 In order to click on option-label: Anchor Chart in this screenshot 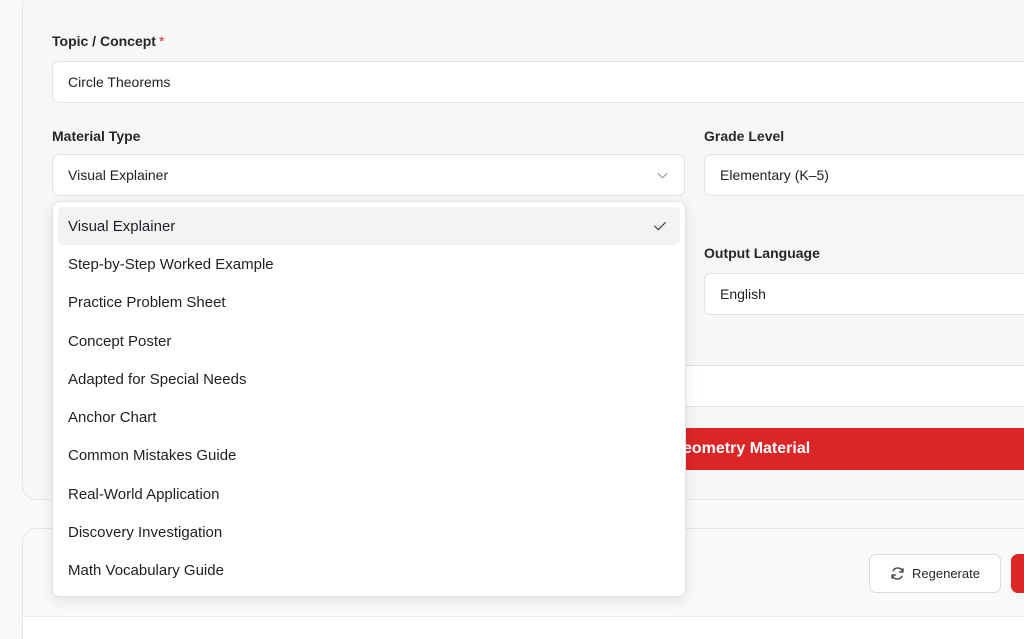, I will do `click(112, 418)`.